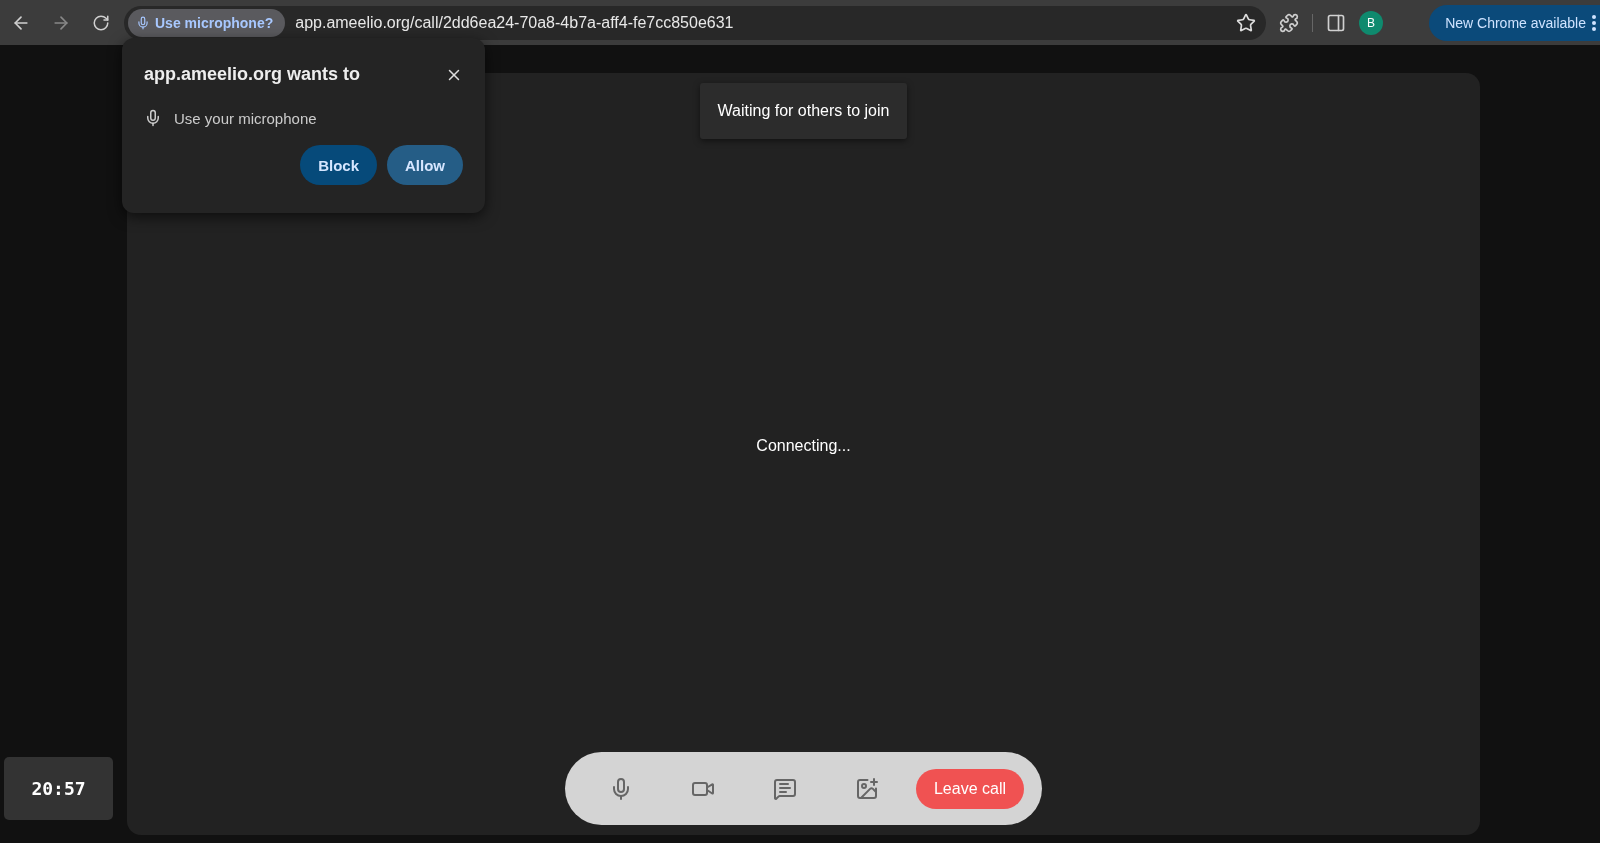 The width and height of the screenshot is (1600, 843). What do you see at coordinates (1336, 22) in the screenshot?
I see `side-panel-icon` at bounding box center [1336, 22].